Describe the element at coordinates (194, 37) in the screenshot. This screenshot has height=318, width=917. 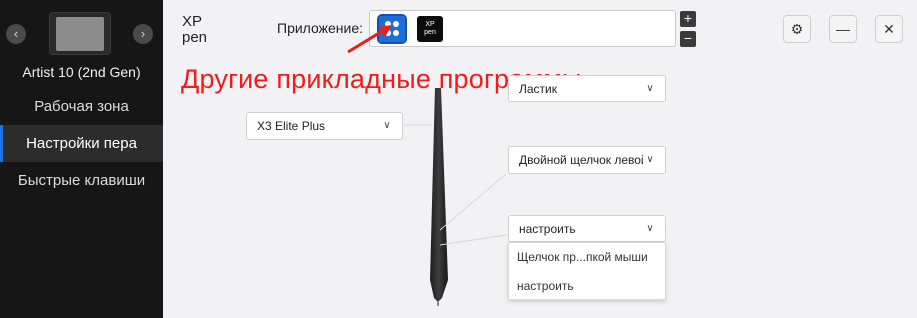
I see `svg-text: pen` at that location.